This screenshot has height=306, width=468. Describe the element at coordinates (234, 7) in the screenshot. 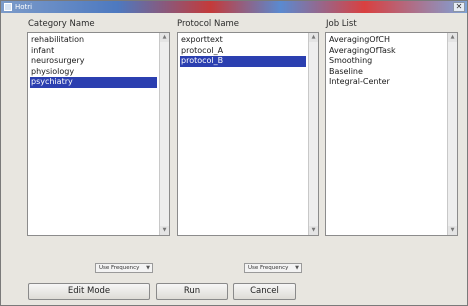

I see `title-bar: Hotri ✕` at that location.